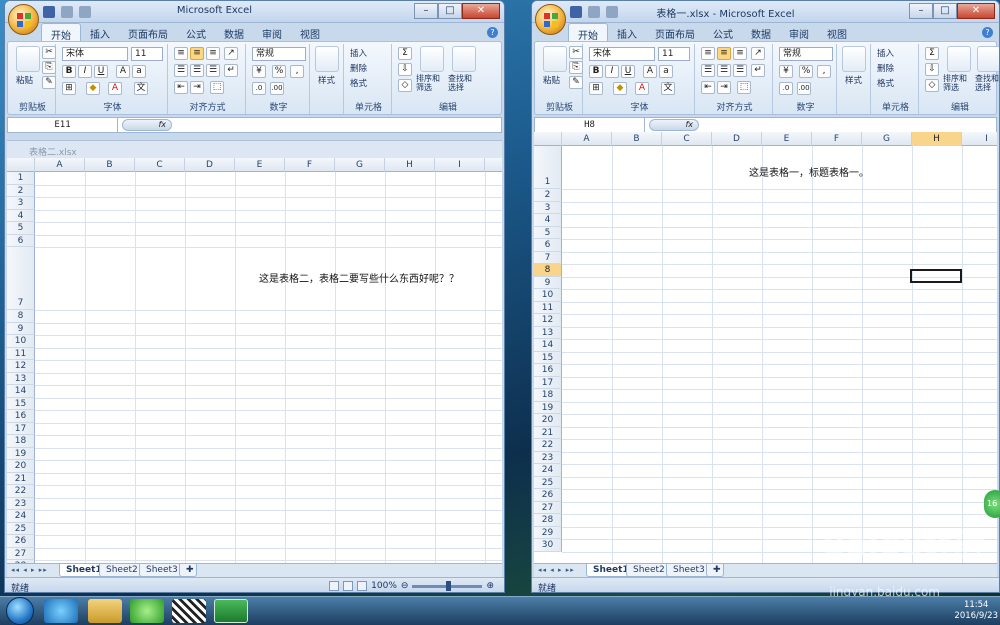  Describe the element at coordinates (548, 395) in the screenshot. I see `row-header: 18` at that location.